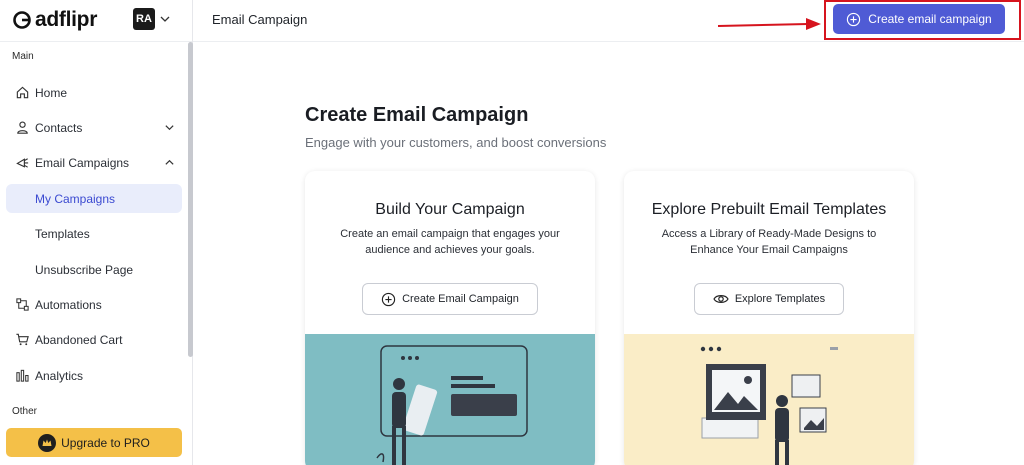  Describe the element at coordinates (82, 162) in the screenshot. I see `sidebar-item-label: Email Campaigns` at that location.